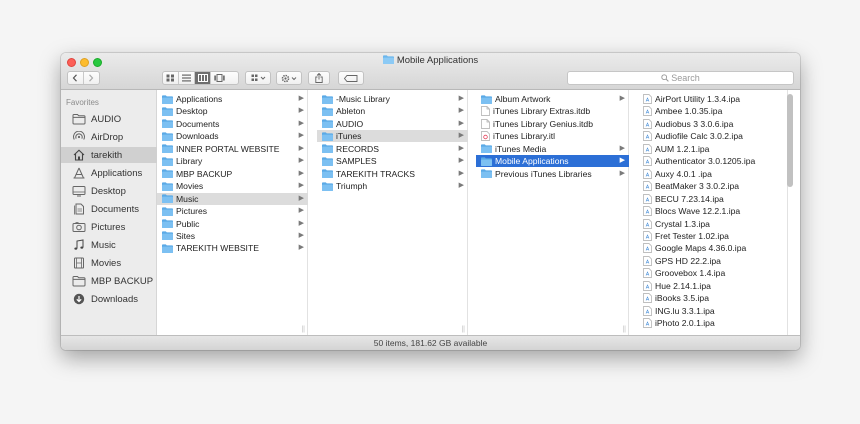 This screenshot has width=860, height=424. What do you see at coordinates (187, 78) in the screenshot?
I see `list-view-button` at bounding box center [187, 78].